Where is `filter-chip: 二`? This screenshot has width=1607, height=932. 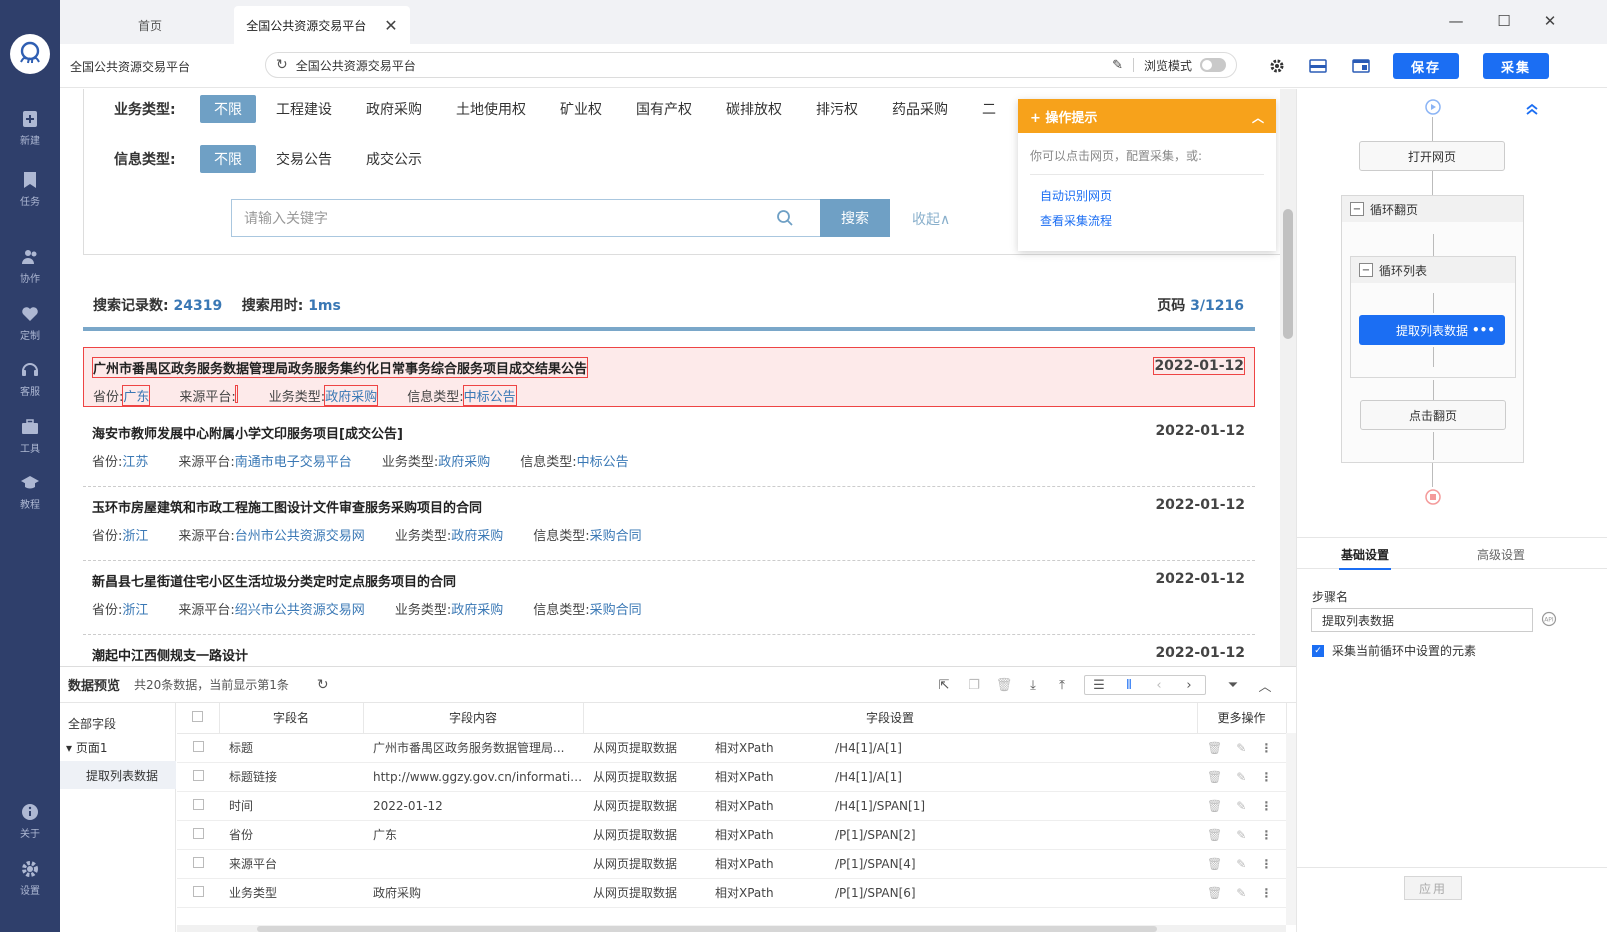
filter-chip: 二 is located at coordinates (989, 109).